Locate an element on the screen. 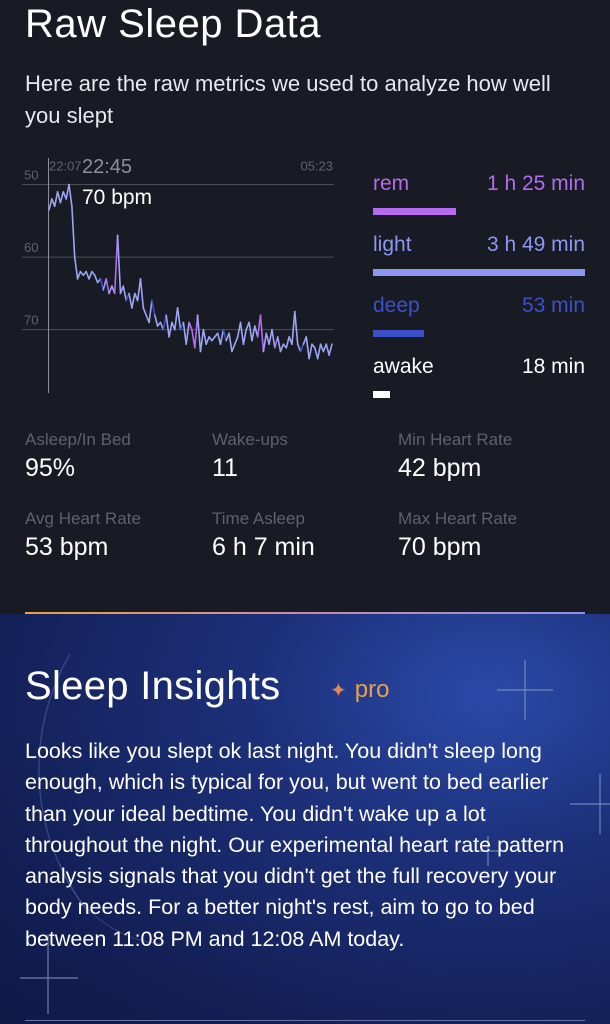  heart-rate-chart-svg: 70 60 50 22:07 05:23 is located at coordinates (178, 275).